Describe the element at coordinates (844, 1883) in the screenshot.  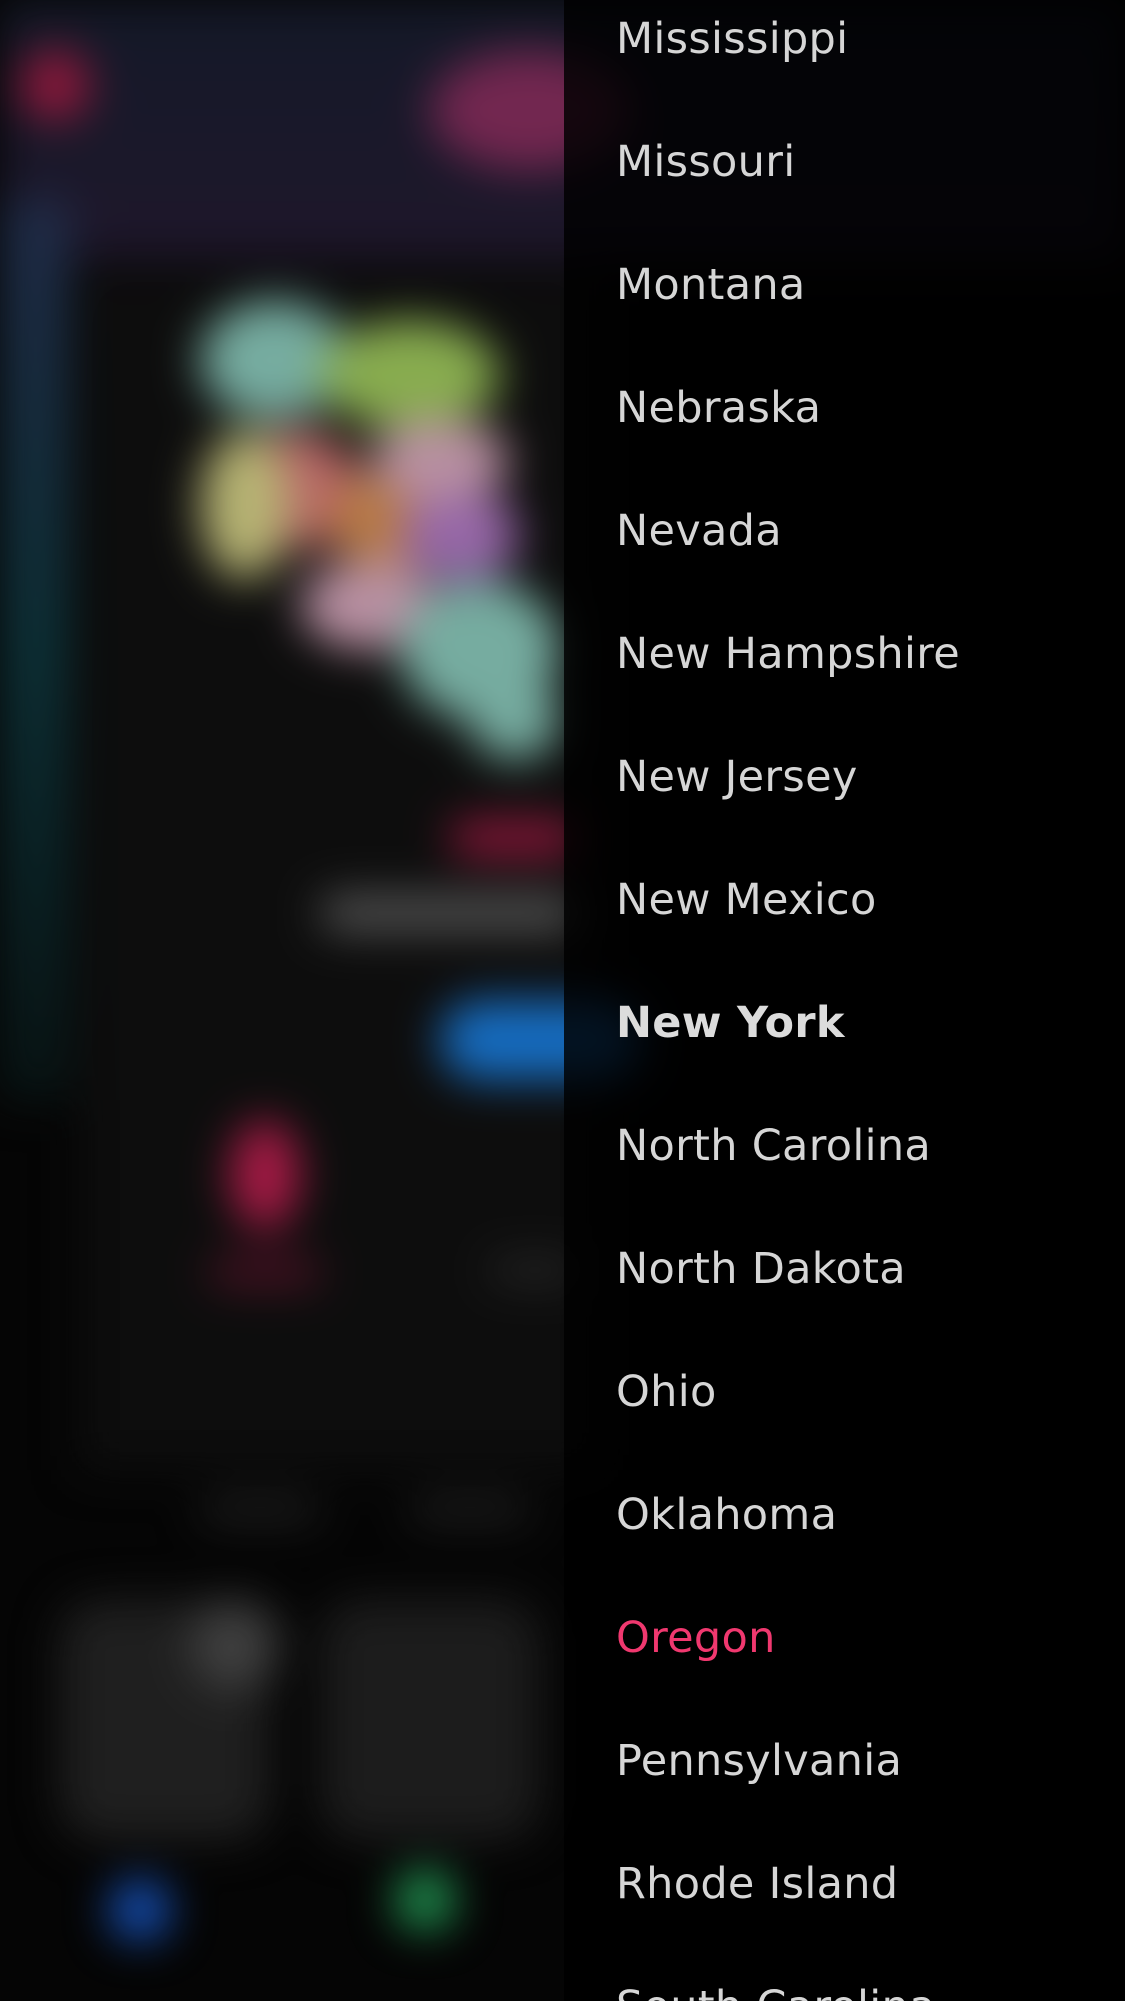
I see `state-option-rhode-island: Rhode Island` at that location.